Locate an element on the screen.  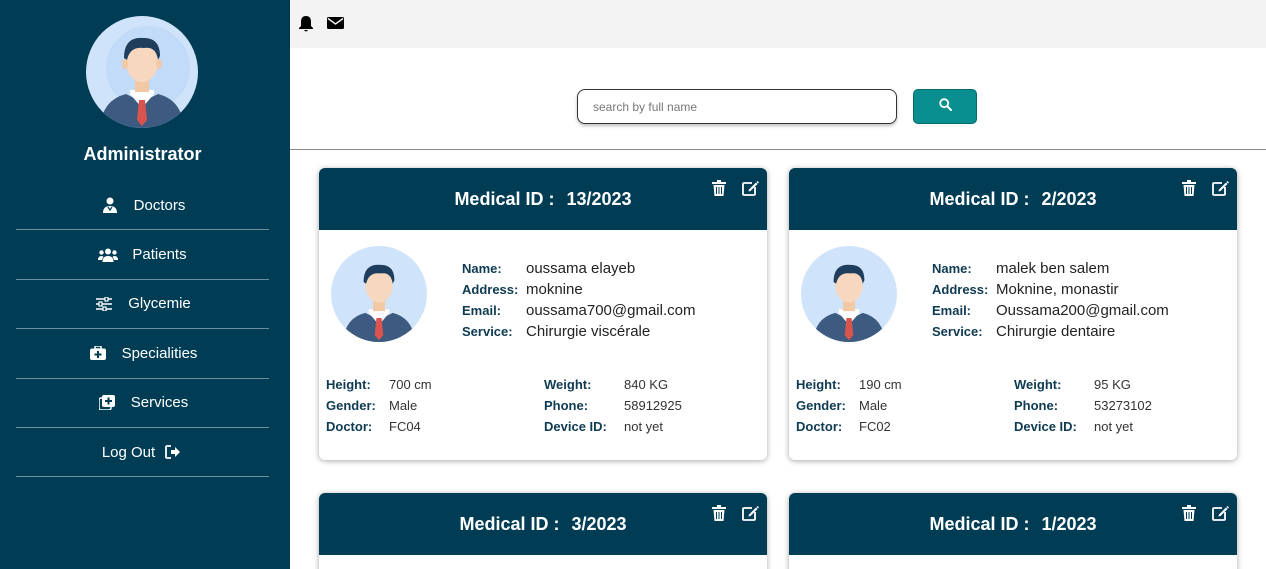
height-value: 700 cm is located at coordinates (410, 384).